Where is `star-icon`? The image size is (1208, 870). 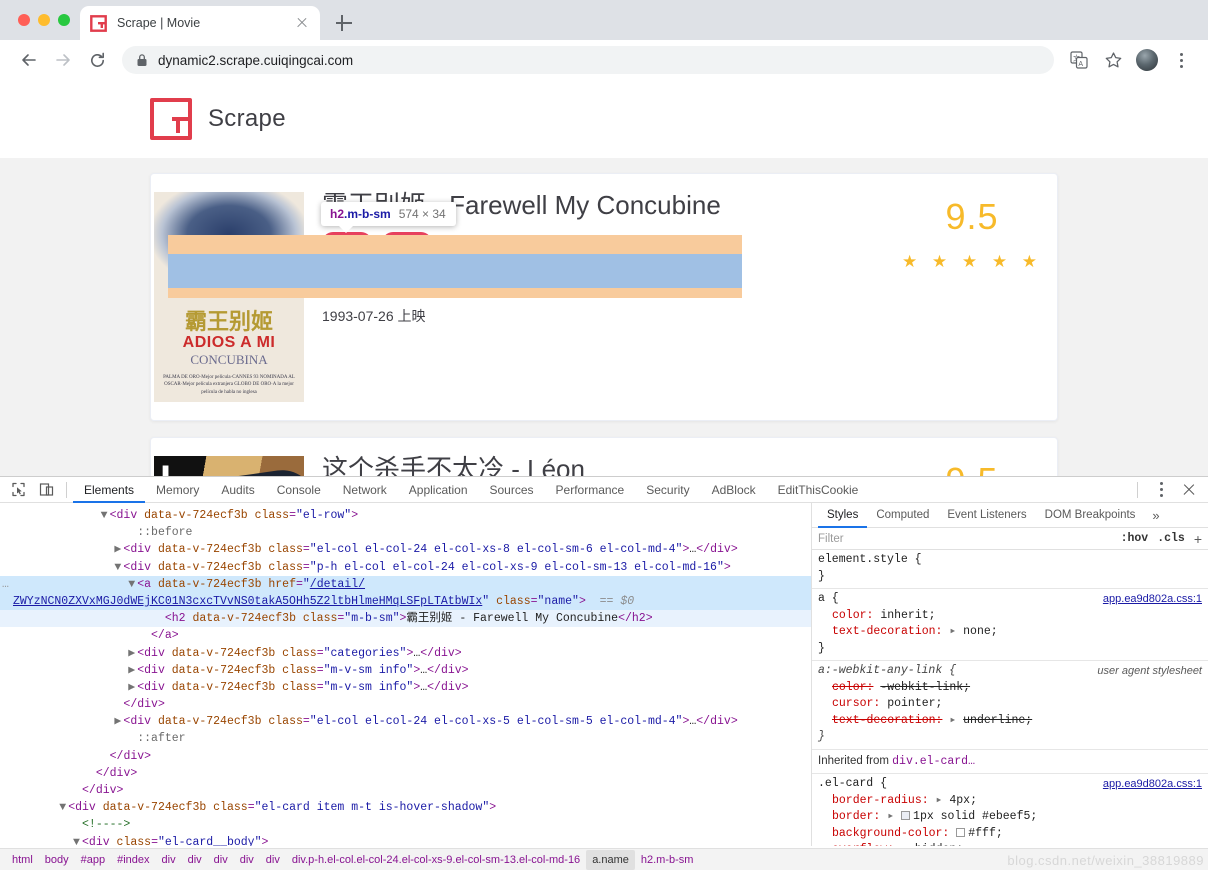
star-icon is located at coordinates (1113, 60).